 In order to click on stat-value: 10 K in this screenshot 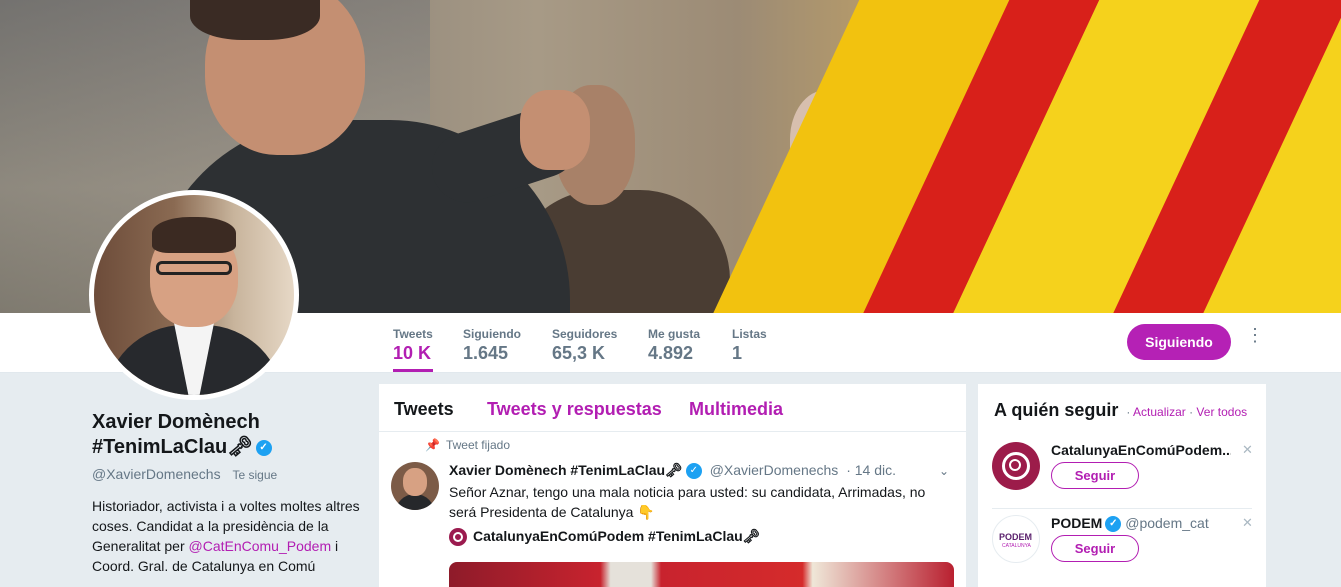, I will do `click(412, 353)`.